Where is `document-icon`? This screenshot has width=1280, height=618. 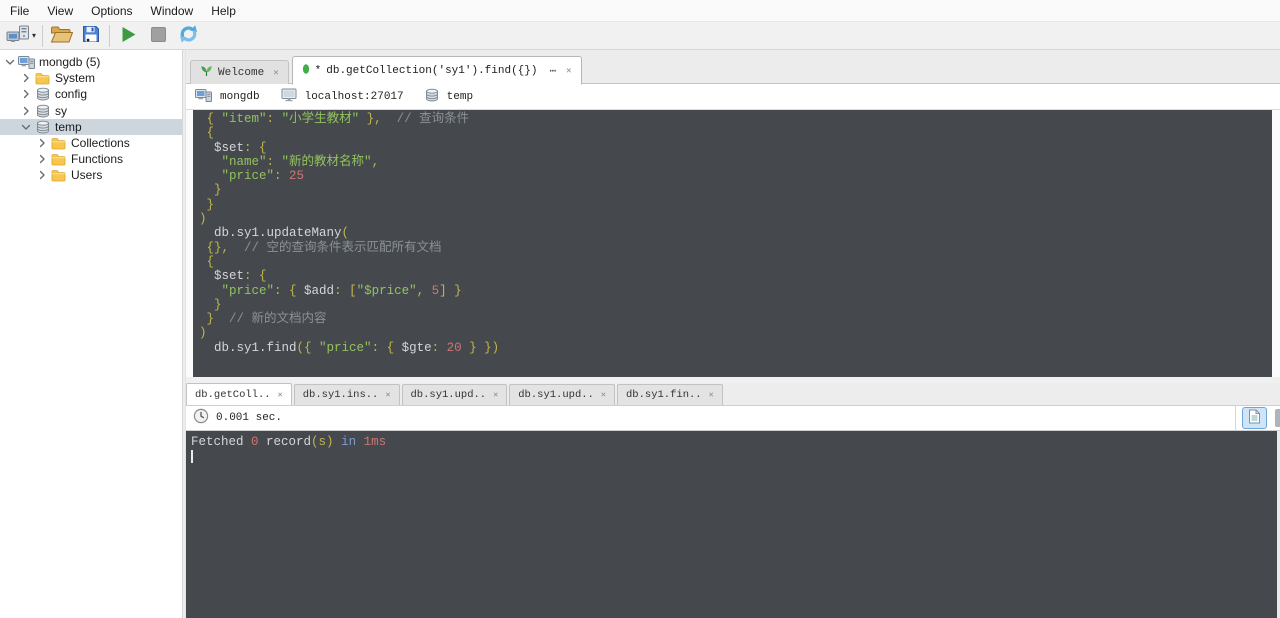
document-icon is located at coordinates (1254, 418).